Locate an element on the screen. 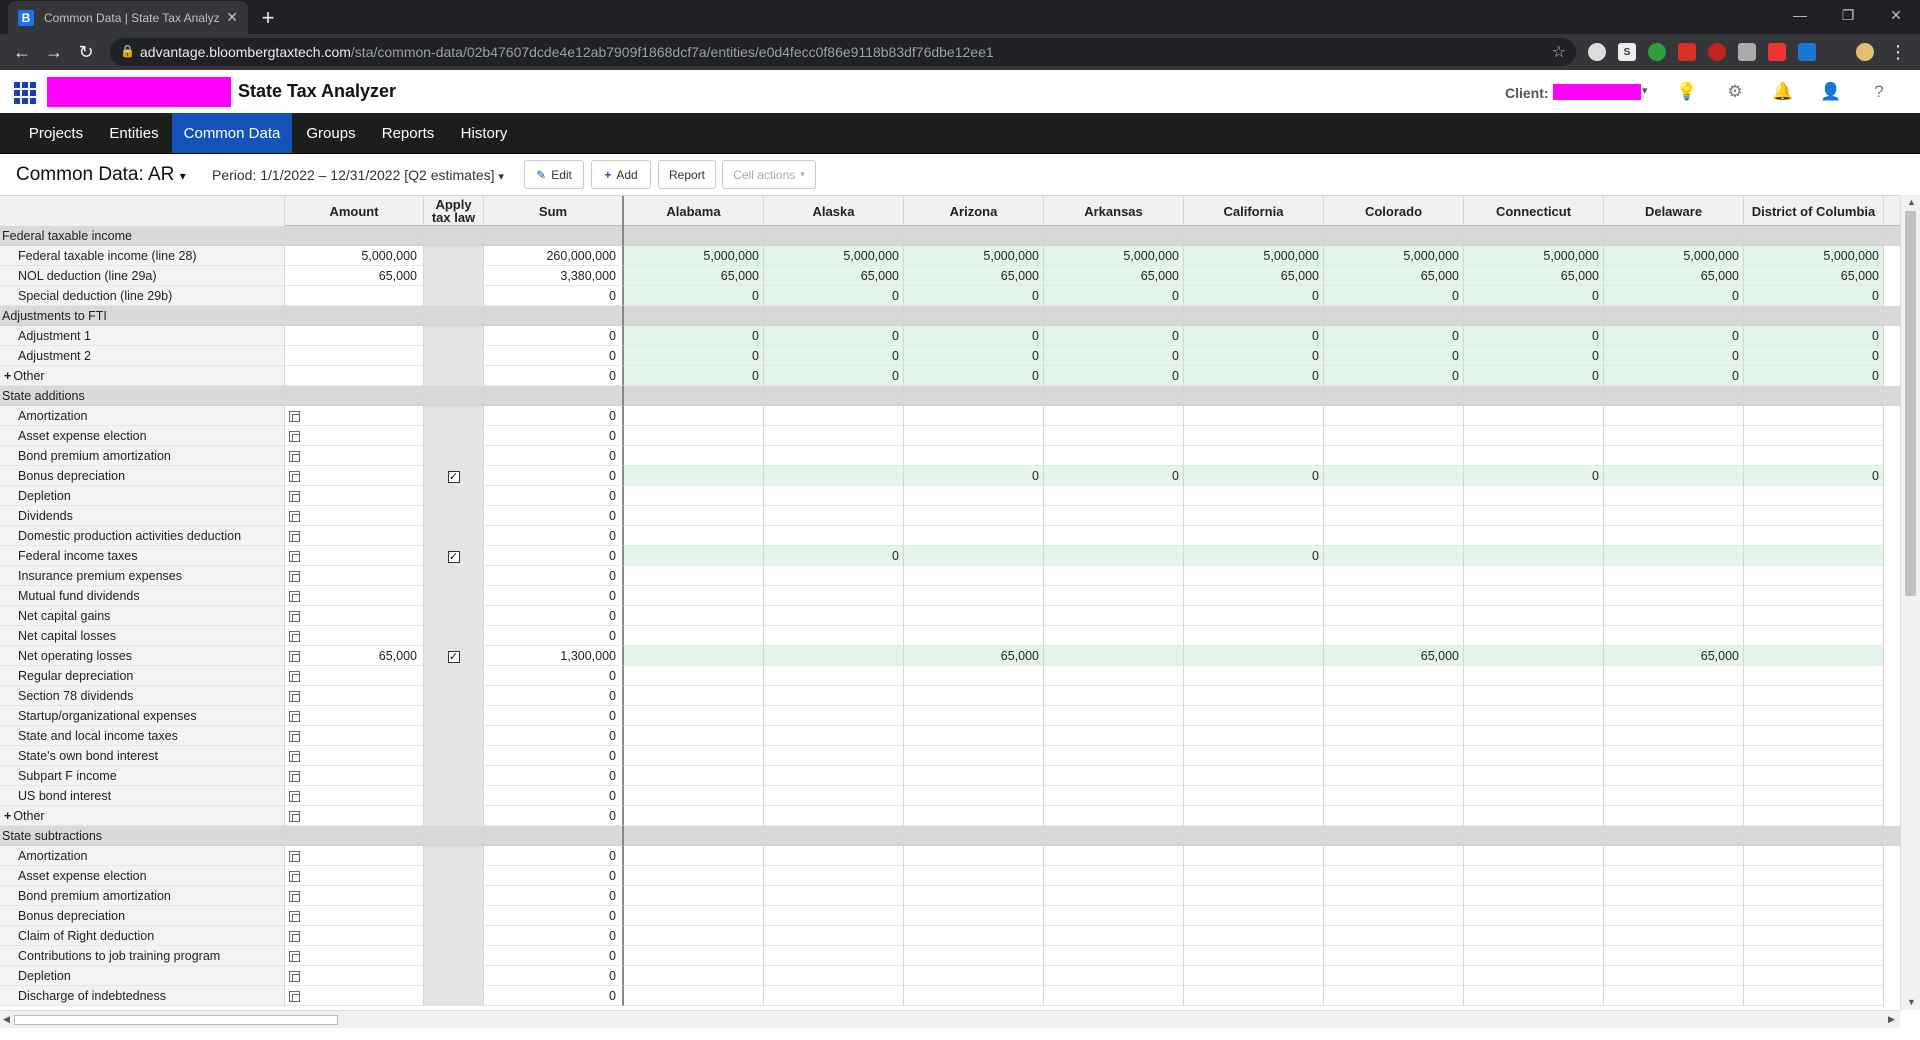  extension-h-icon is located at coordinates (1807, 52).